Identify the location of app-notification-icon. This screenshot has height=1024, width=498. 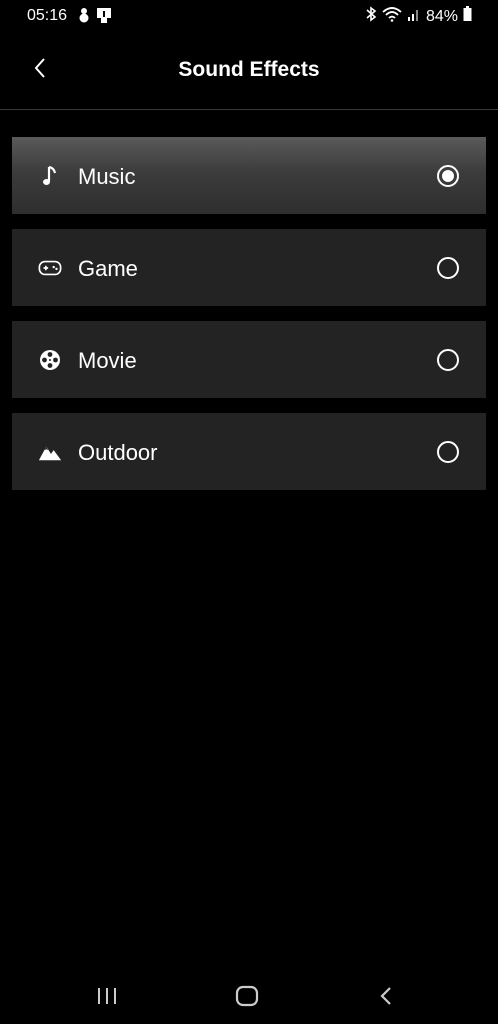
(104, 17).